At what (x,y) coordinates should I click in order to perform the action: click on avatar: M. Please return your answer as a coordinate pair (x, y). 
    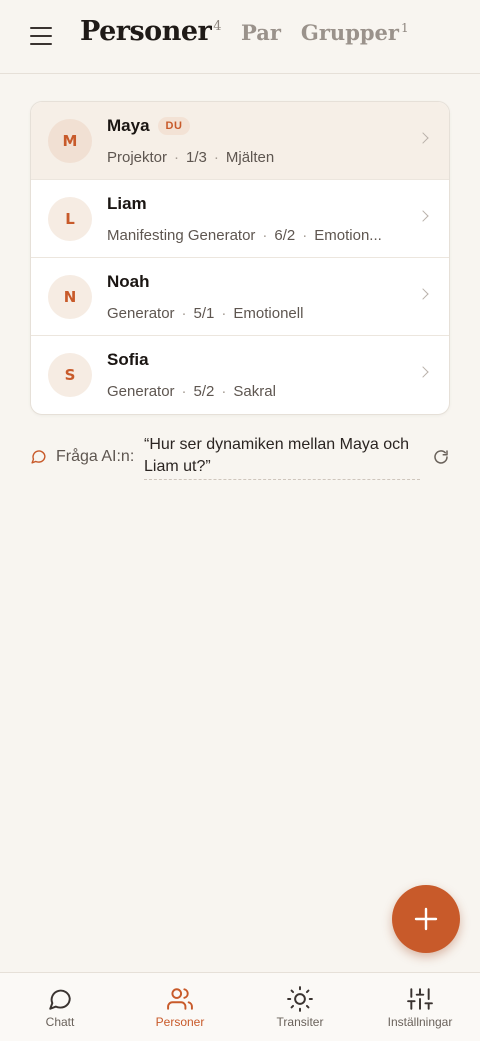
    Looking at the image, I should click on (70, 141).